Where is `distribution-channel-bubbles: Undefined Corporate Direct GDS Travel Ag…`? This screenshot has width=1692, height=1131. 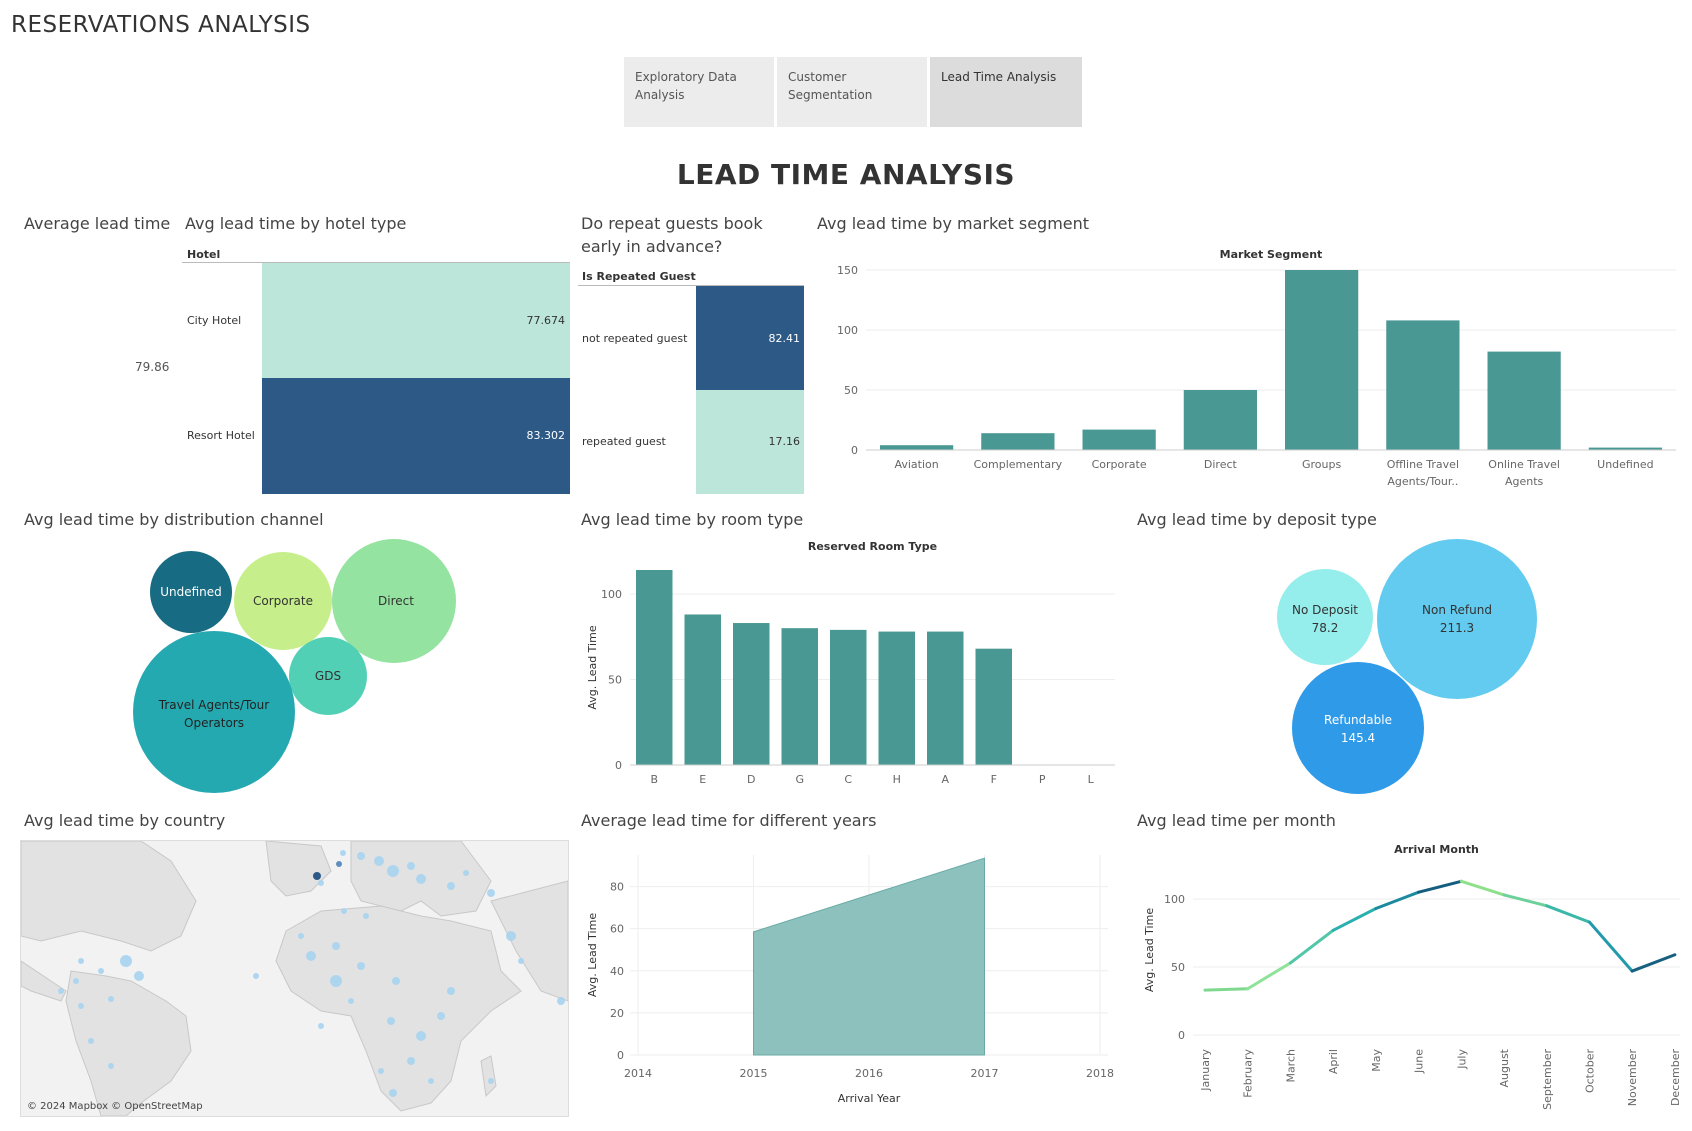
distribution-channel-bubbles: Undefined Corporate Direct GDS Travel Ag… is located at coordinates (294, 666).